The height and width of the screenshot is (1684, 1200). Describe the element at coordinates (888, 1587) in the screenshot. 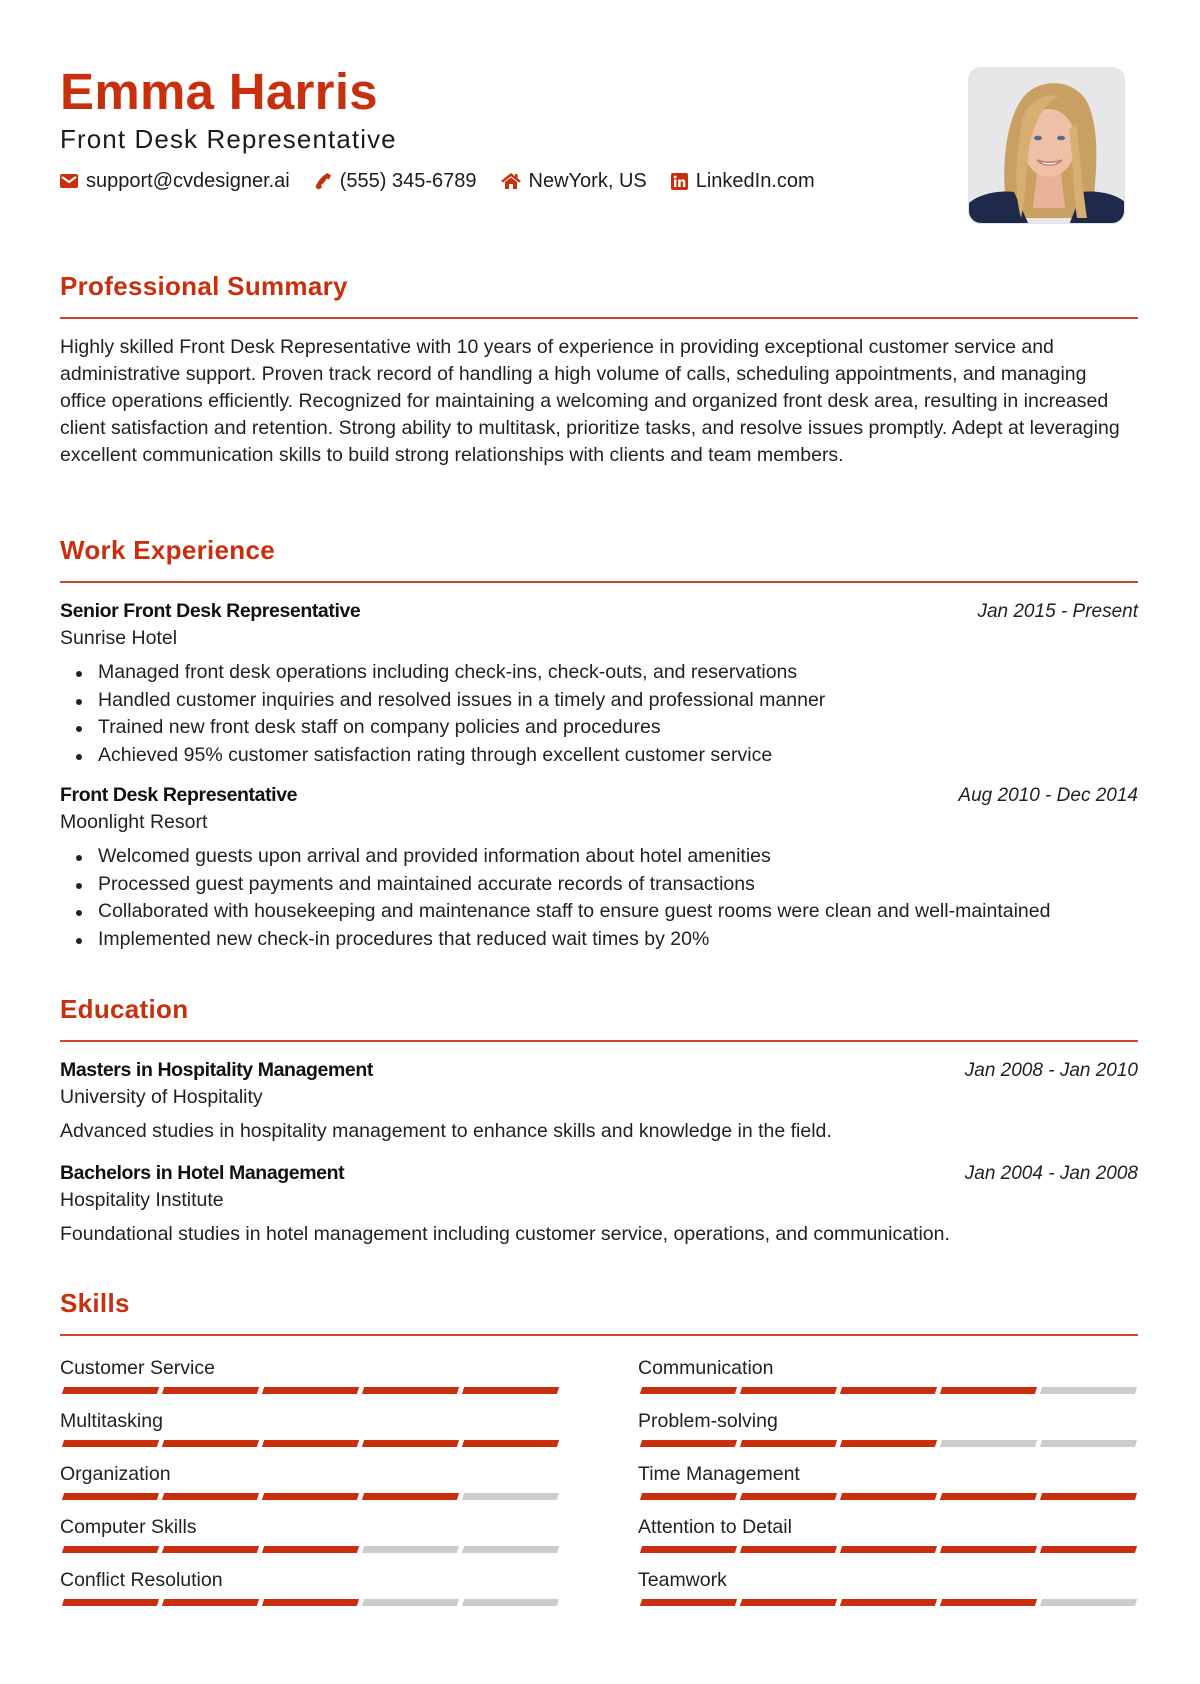

I see `skill-item: Teamwork` at that location.